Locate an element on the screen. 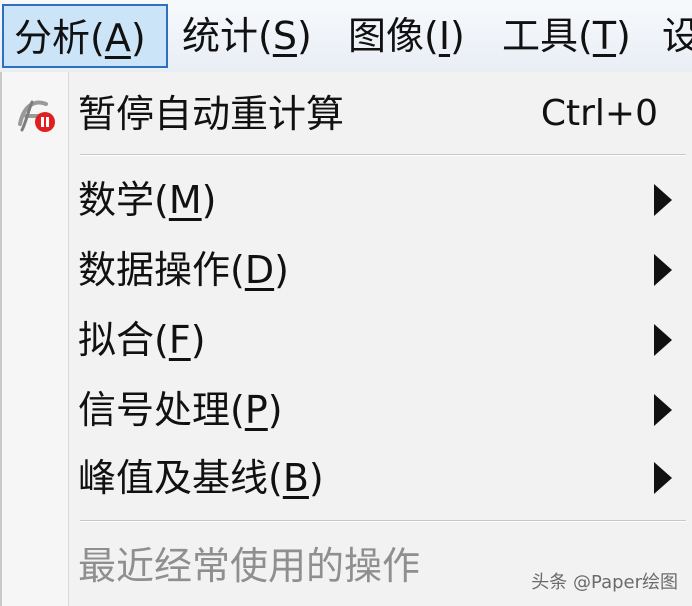  menu-analysis-suffix: ) is located at coordinates (138, 38).